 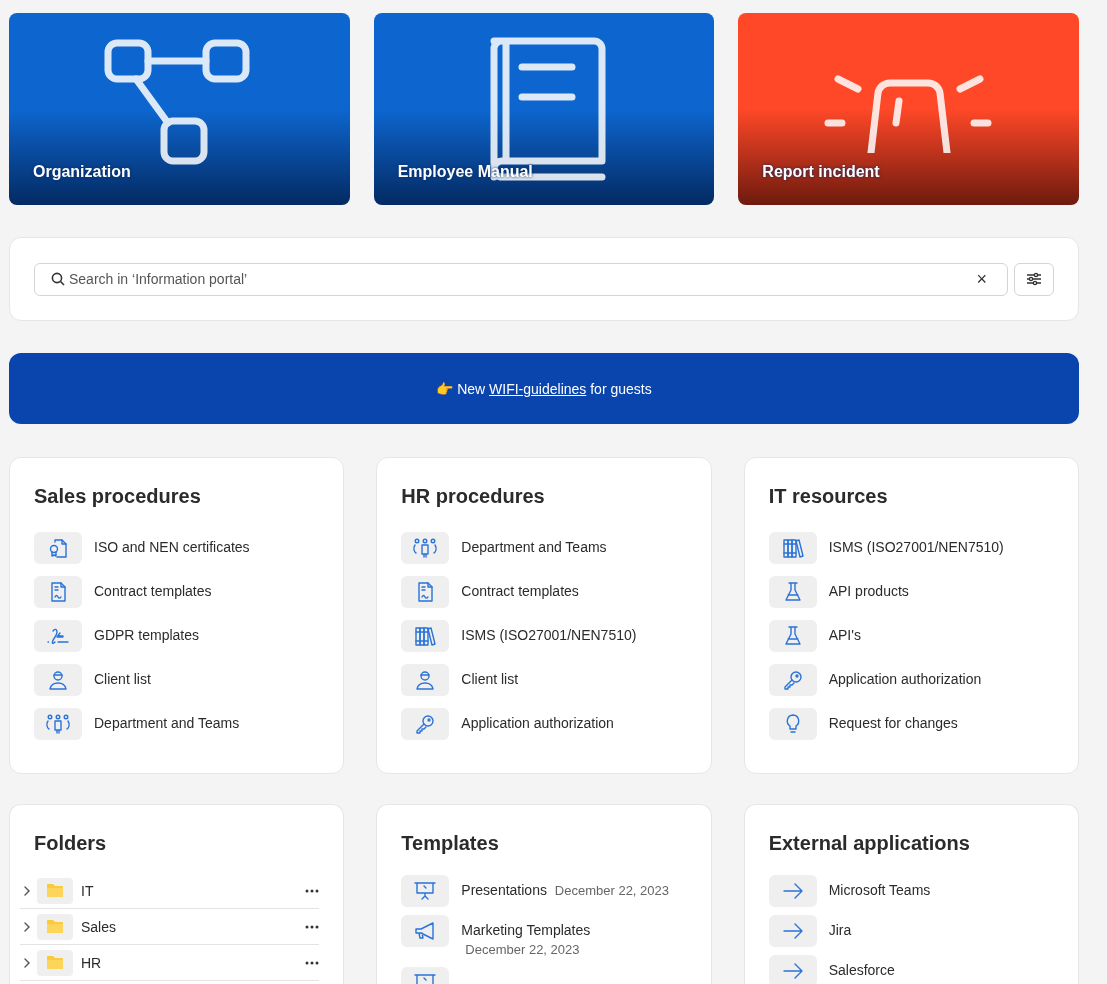 I want to click on wifi-guidelines-link: WIFI-guidelines, so click(x=538, y=388).